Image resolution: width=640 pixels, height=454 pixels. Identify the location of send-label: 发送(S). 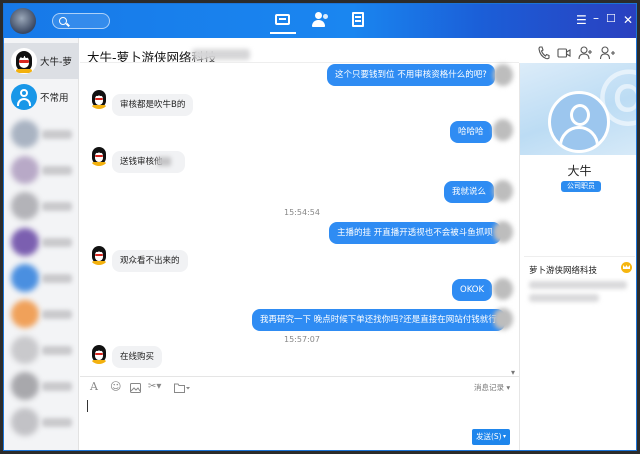
(489, 436).